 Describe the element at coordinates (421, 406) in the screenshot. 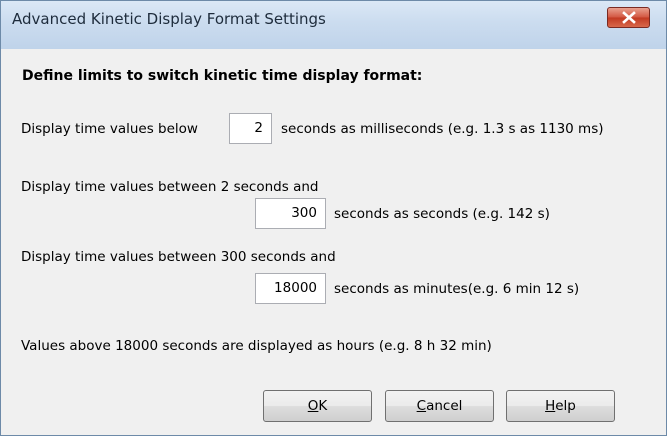

I see `cancel-button-mnemonic: C` at that location.